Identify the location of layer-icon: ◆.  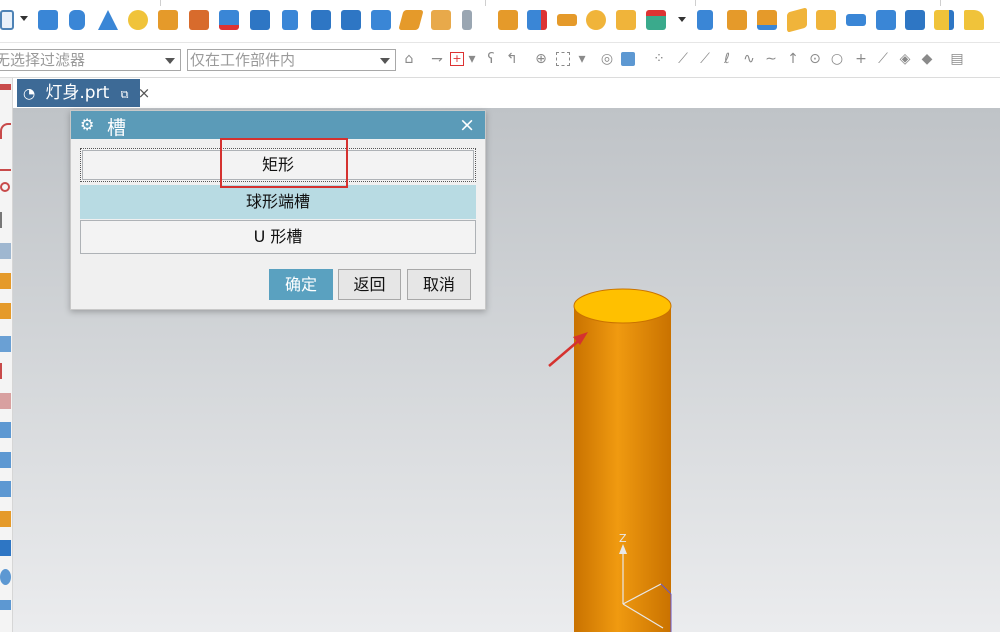
(927, 59).